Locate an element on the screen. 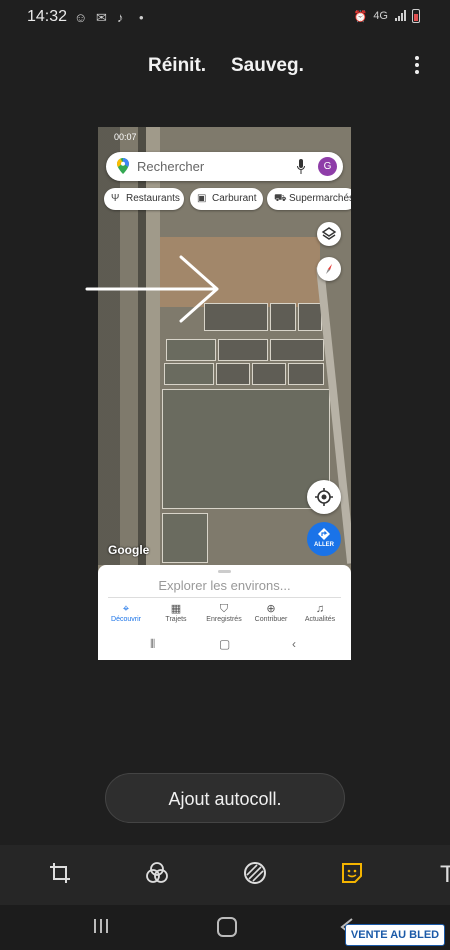 The width and height of the screenshot is (450, 950). chip-label: Supermarchés is located at coordinates (320, 198).